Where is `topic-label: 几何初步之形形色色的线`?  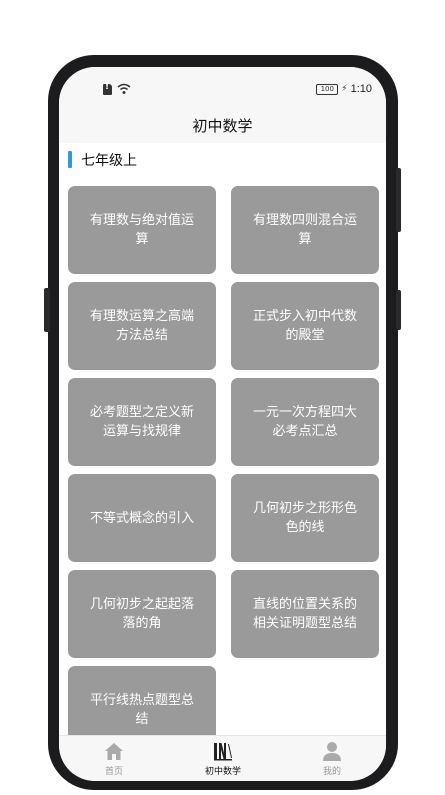 topic-label: 几何初步之形形色色的线 is located at coordinates (304, 518).